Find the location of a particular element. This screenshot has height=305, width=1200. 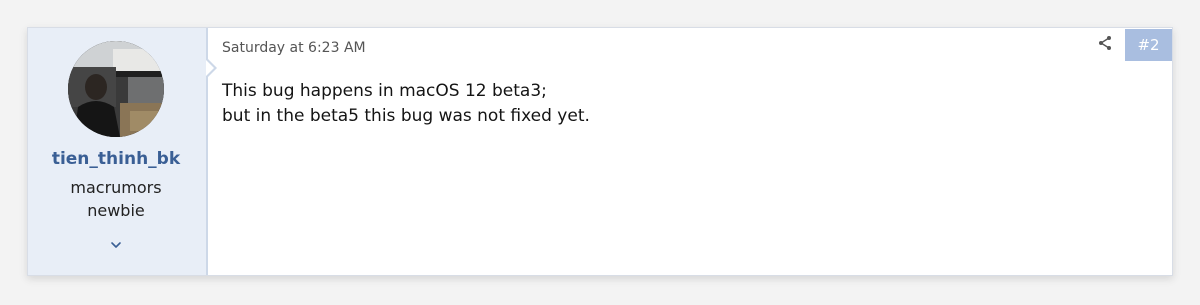

post-author-panel: tien_thinh_bk macrumors newbie is located at coordinates (122, 151).